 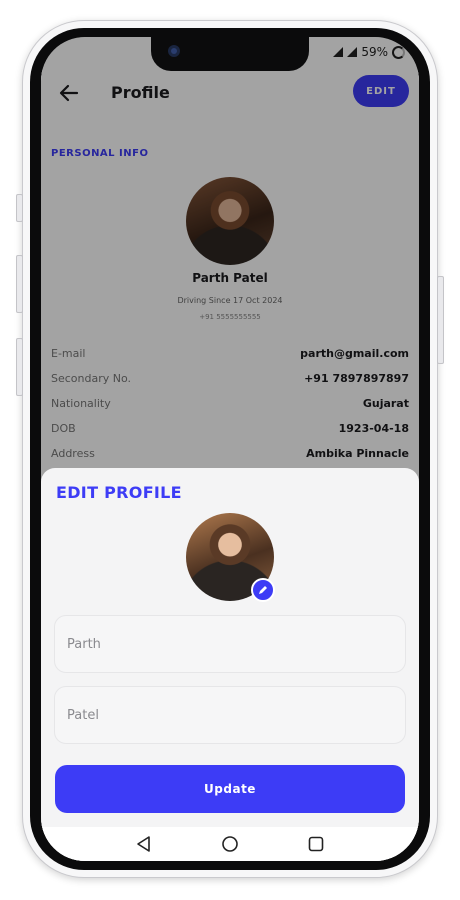 I want to click on system-nav-bar, so click(x=230, y=844).